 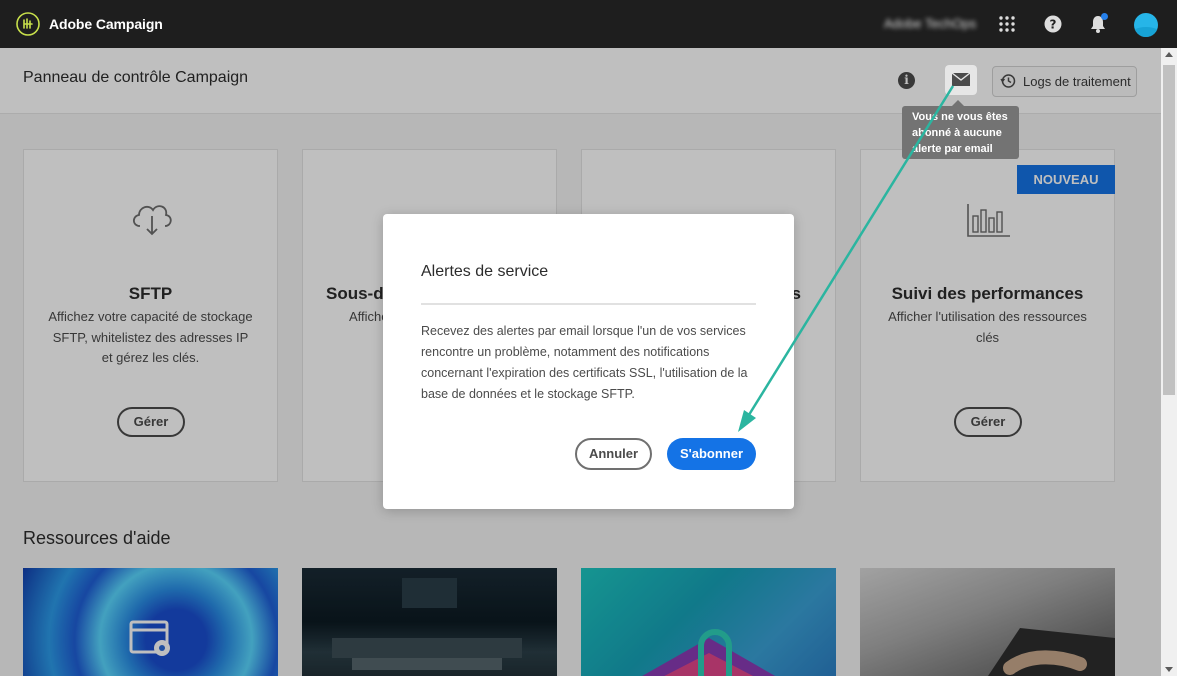 I want to click on apps-grid-icon, so click(x=1007, y=24).